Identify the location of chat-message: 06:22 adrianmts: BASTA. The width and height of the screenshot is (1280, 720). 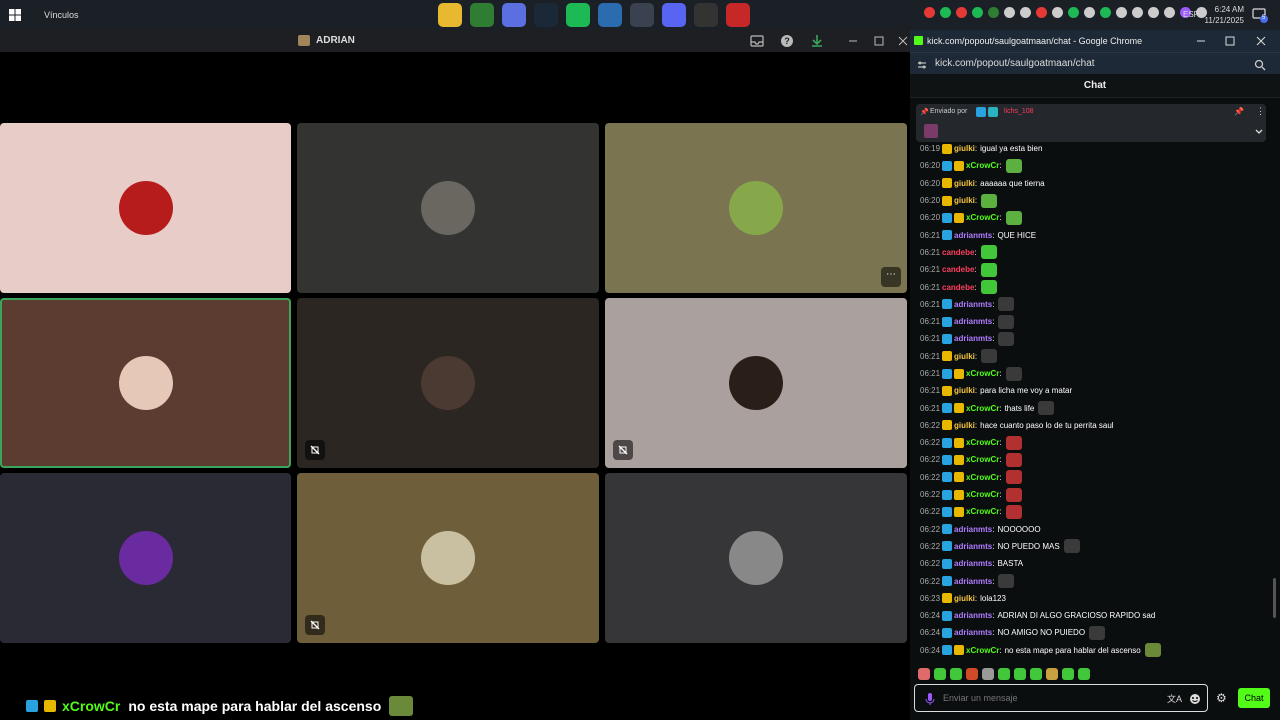
(1090, 563).